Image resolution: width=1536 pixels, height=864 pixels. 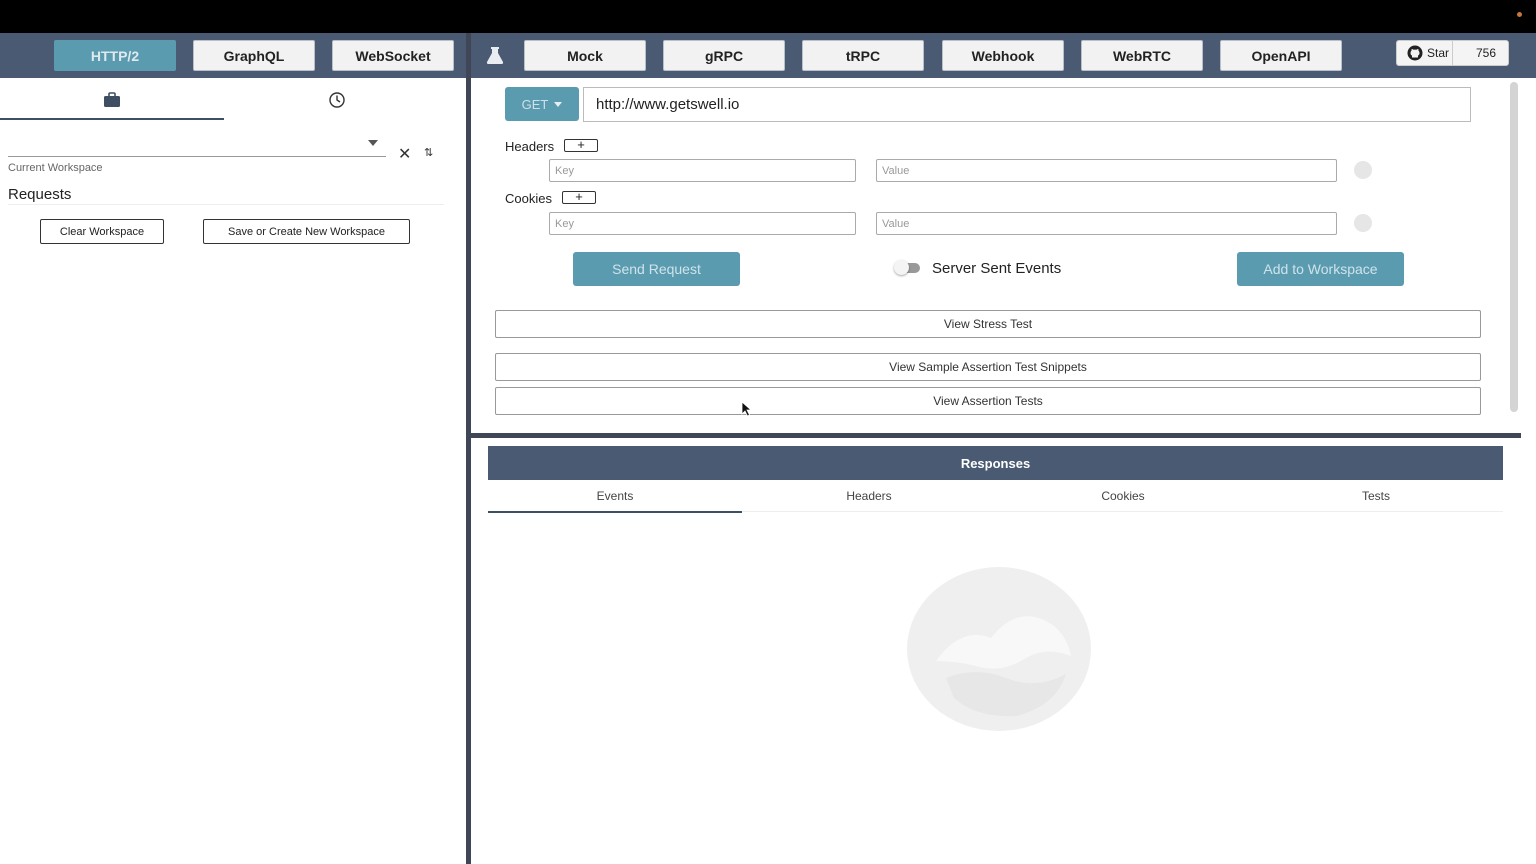 What do you see at coordinates (656, 269) in the screenshot?
I see `send-request-button: Send Request` at bounding box center [656, 269].